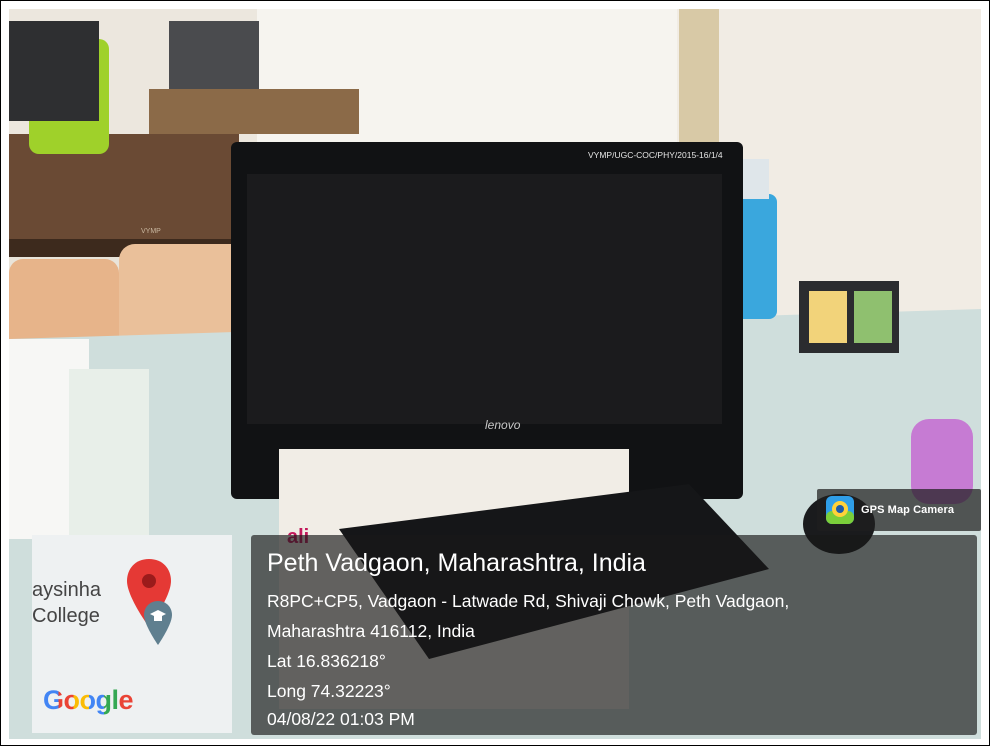  What do you see at coordinates (66, 590) in the screenshot?
I see `map-place-label-line1: aysinha` at bounding box center [66, 590].